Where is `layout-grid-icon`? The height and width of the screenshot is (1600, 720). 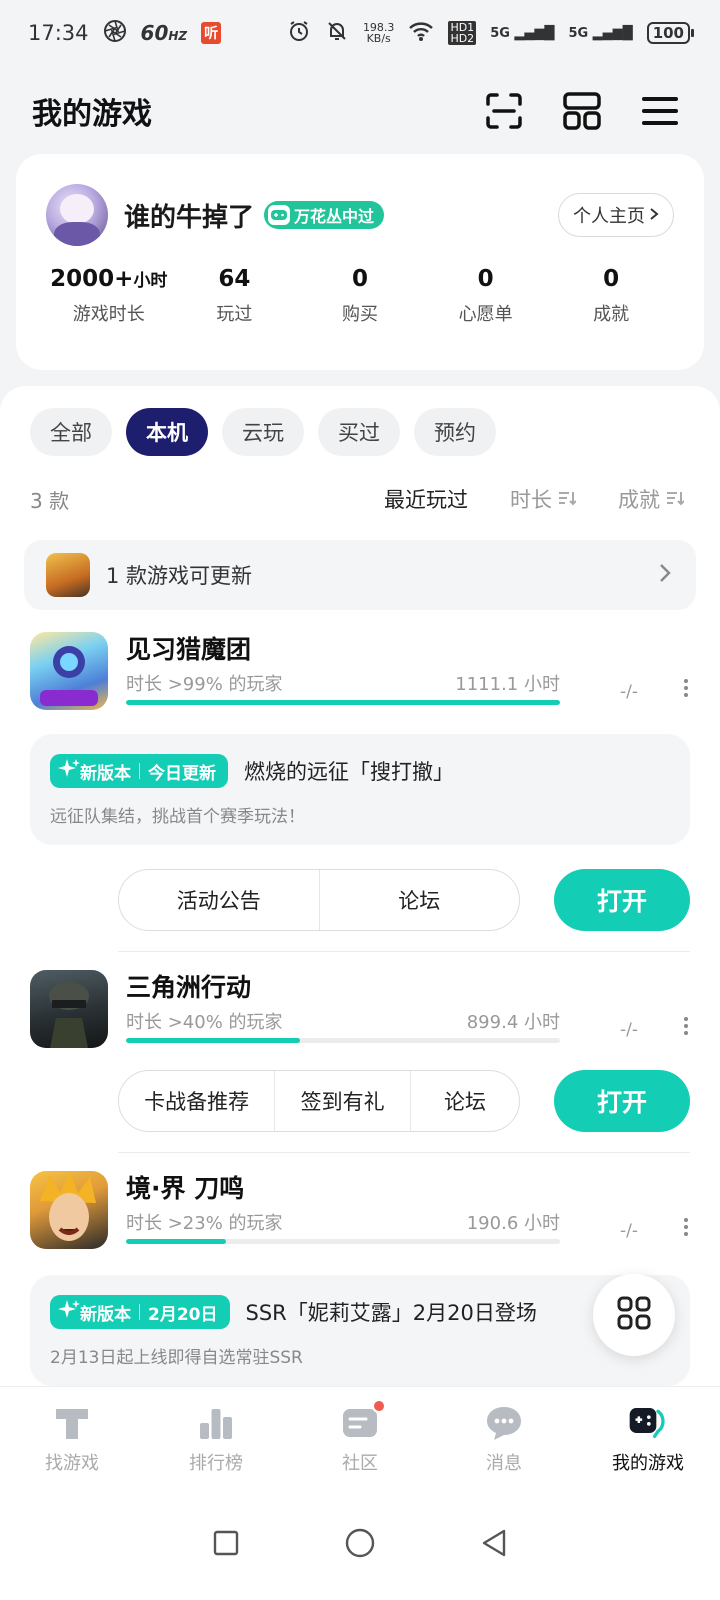
layout-grid-icon is located at coordinates (582, 111).